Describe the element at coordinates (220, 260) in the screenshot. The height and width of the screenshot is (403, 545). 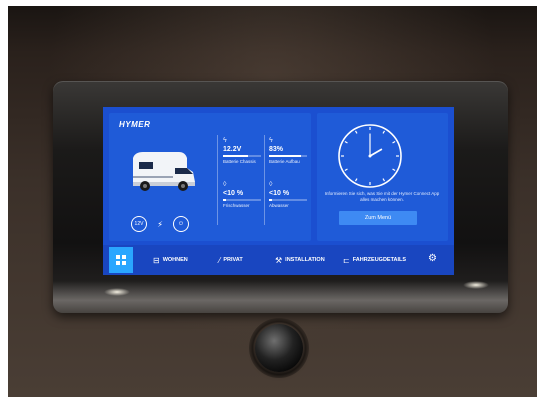
I see `leaf-icon: ⁄` at that location.